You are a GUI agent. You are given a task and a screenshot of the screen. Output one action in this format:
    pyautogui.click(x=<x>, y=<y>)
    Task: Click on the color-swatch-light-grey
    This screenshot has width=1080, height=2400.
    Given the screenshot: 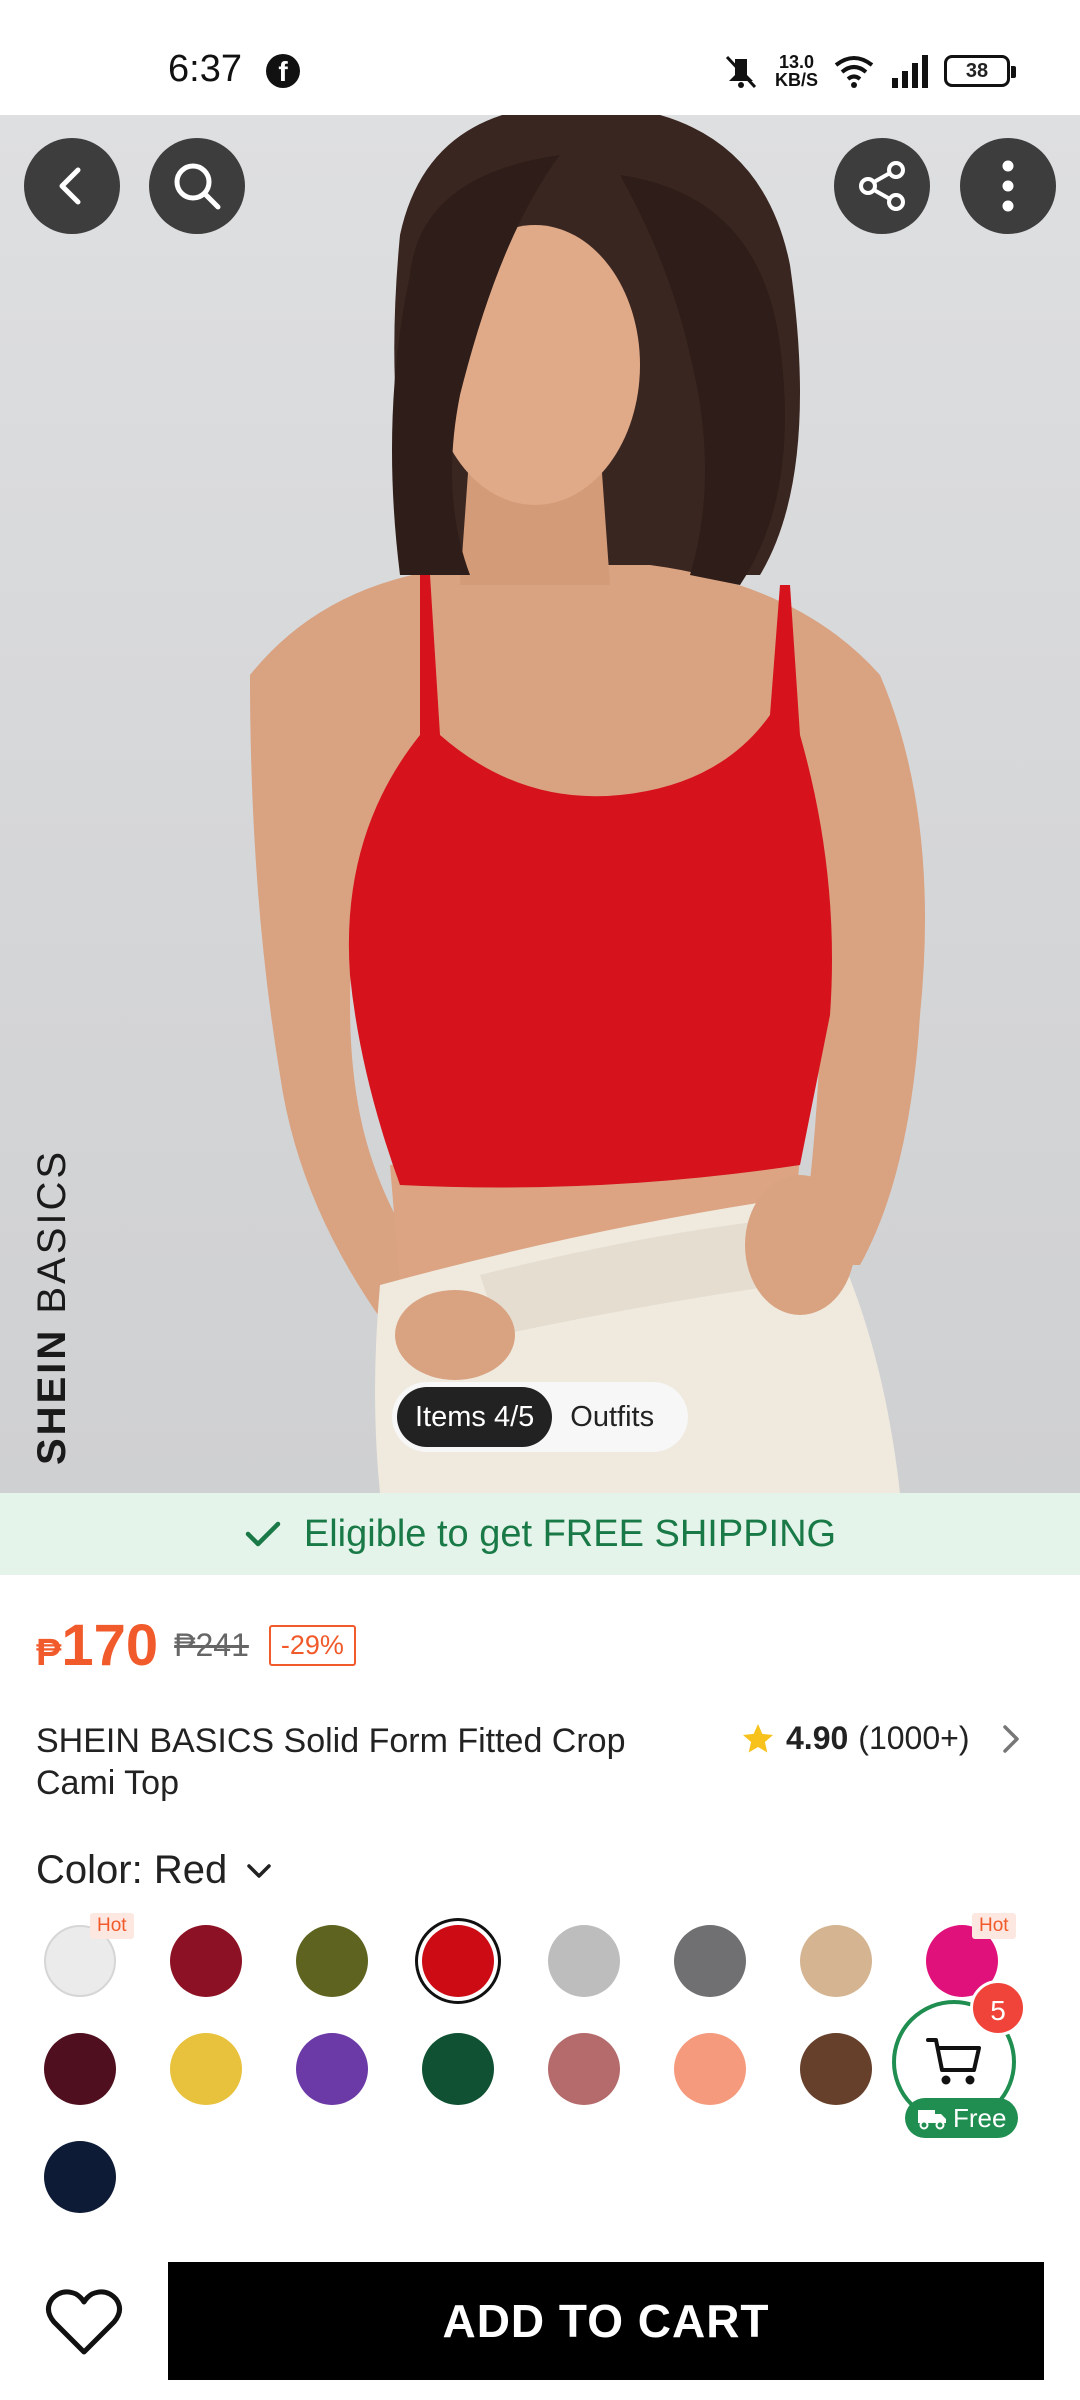 What is the action you would take?
    pyautogui.click(x=584, y=1961)
    